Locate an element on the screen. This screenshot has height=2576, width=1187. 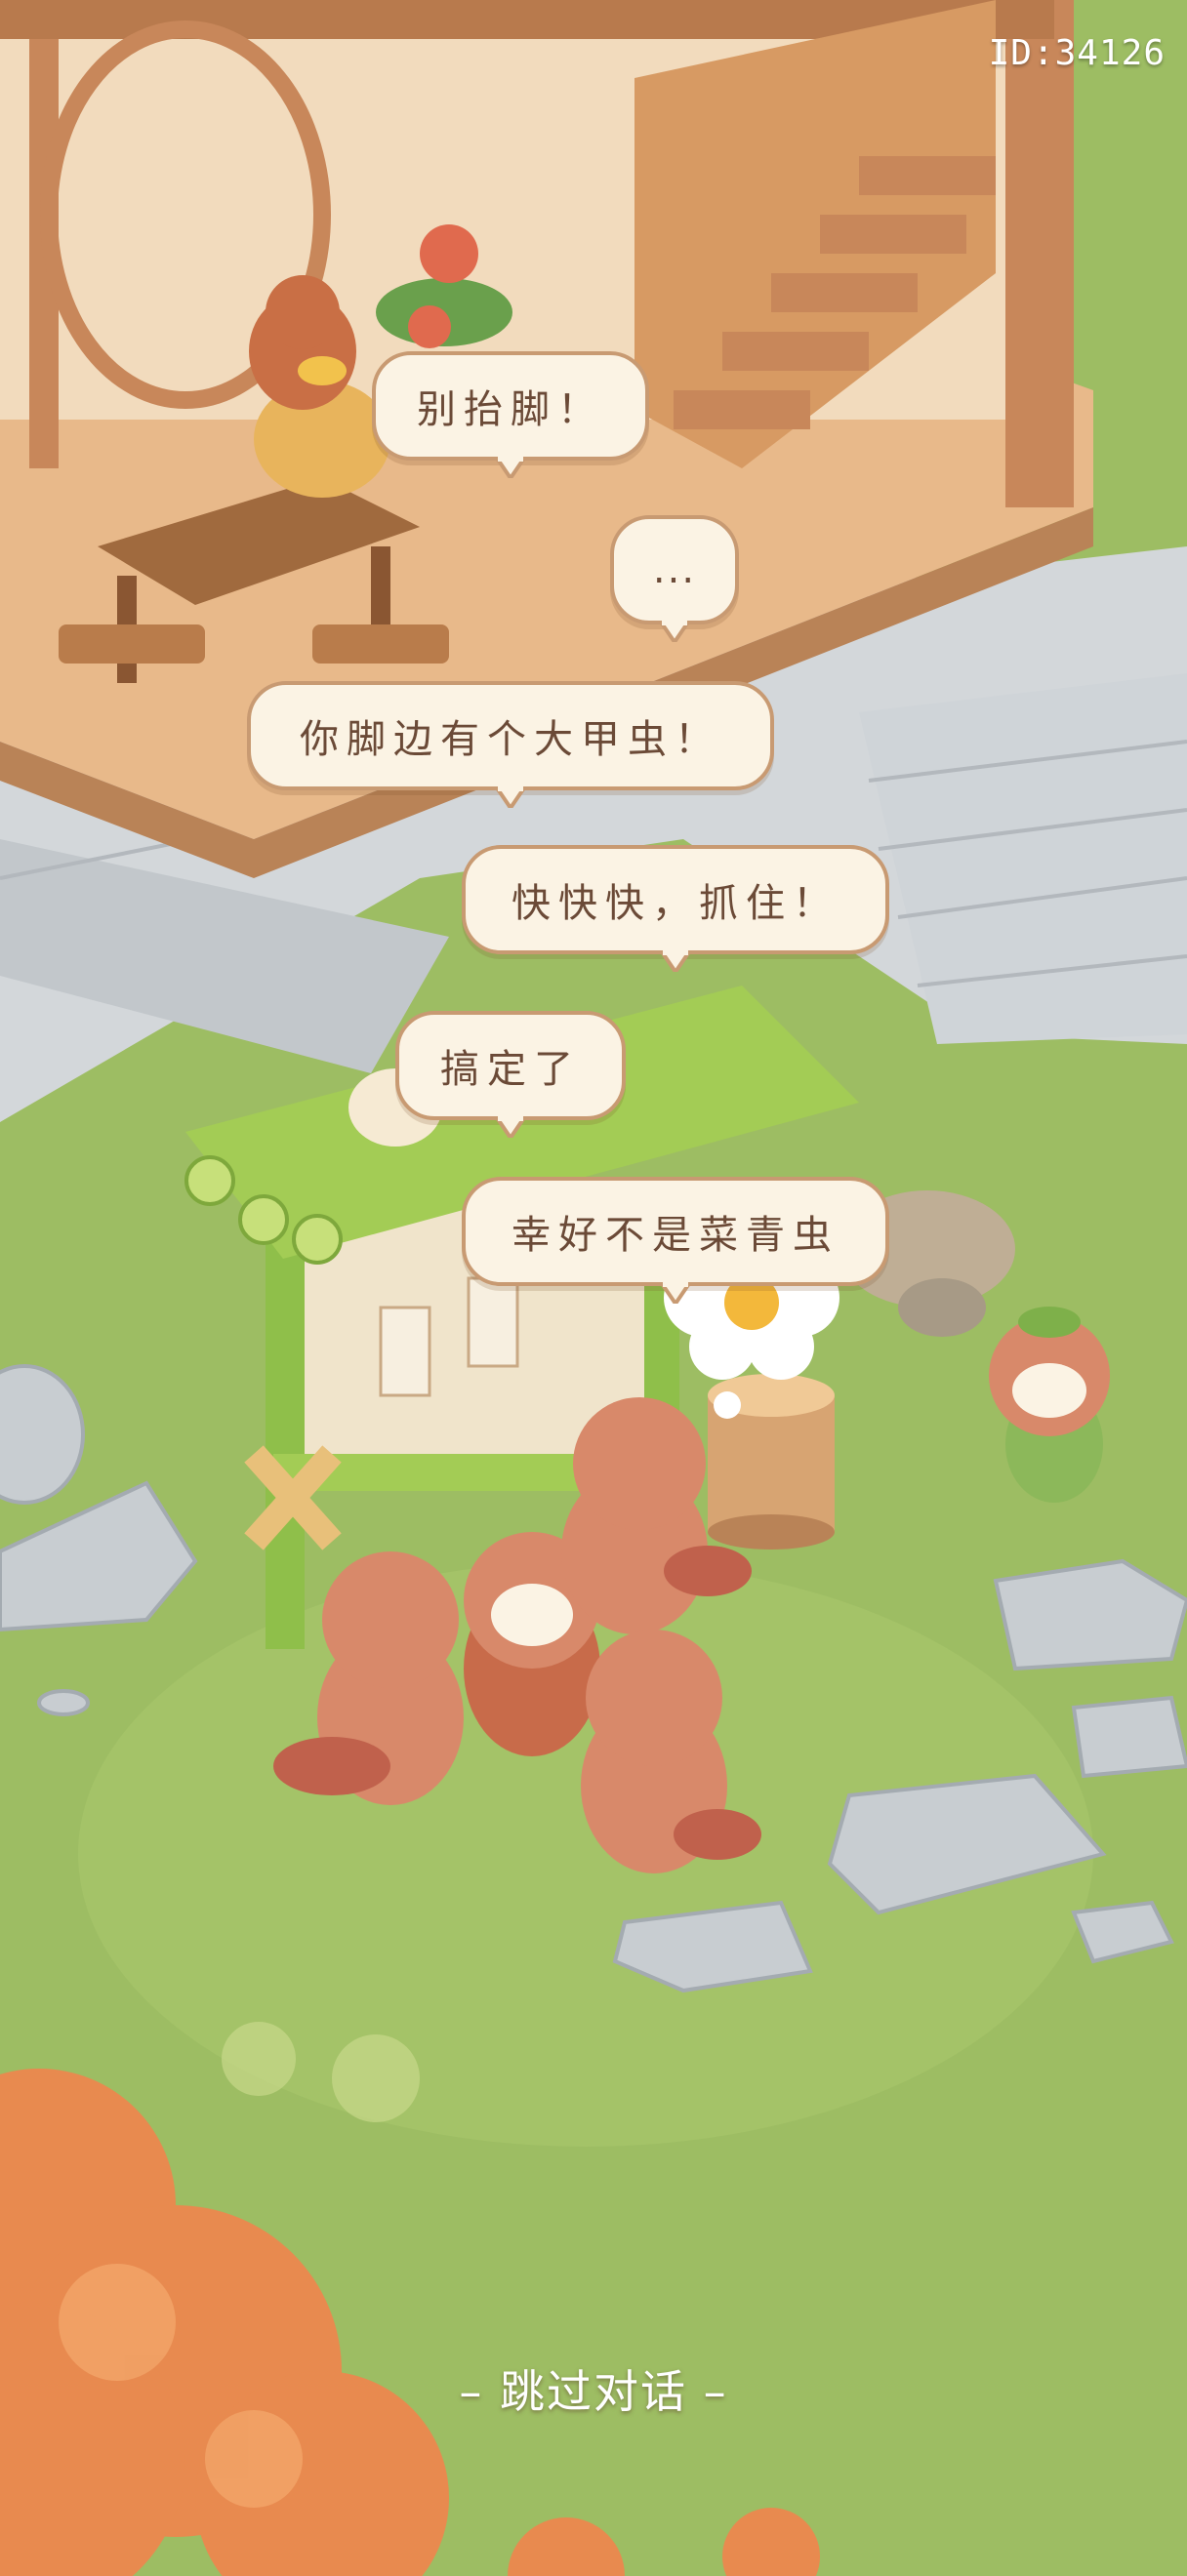
skip-dialogue-button: – 跳过对话 – is located at coordinates (593, 2388).